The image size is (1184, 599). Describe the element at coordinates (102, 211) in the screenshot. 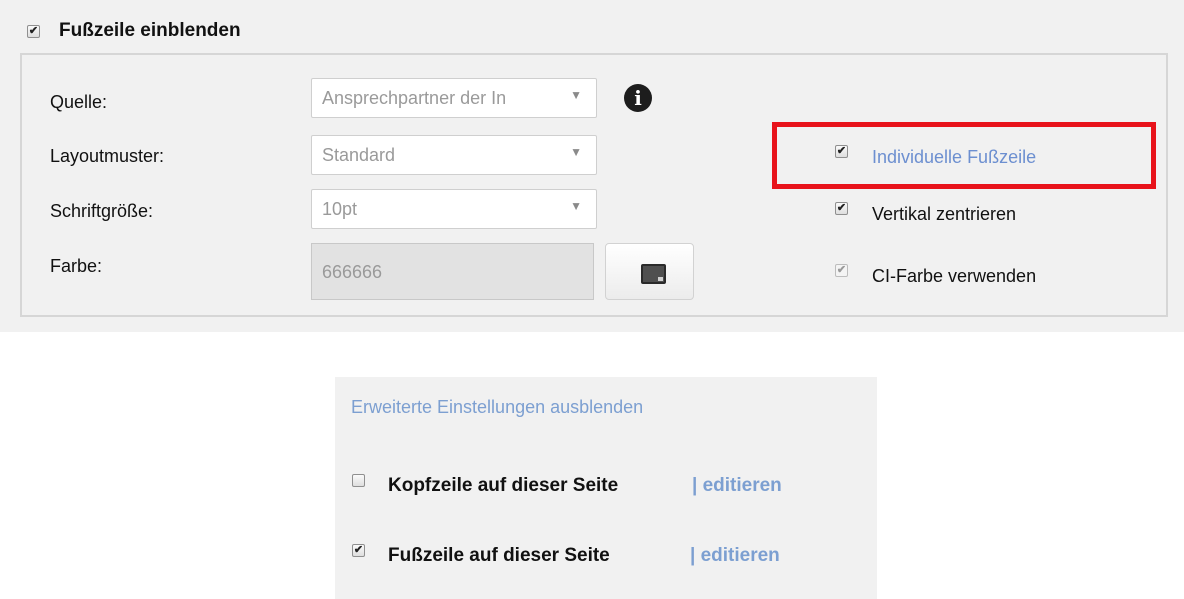

I see `font-size-label: Schriftgröße:` at that location.